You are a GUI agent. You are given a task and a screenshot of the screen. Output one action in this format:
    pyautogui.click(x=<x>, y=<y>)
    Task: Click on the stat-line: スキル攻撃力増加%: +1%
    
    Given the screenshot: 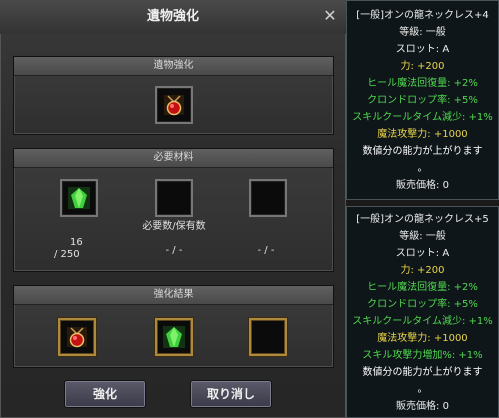 What is the action you would take?
    pyautogui.click(x=422, y=355)
    